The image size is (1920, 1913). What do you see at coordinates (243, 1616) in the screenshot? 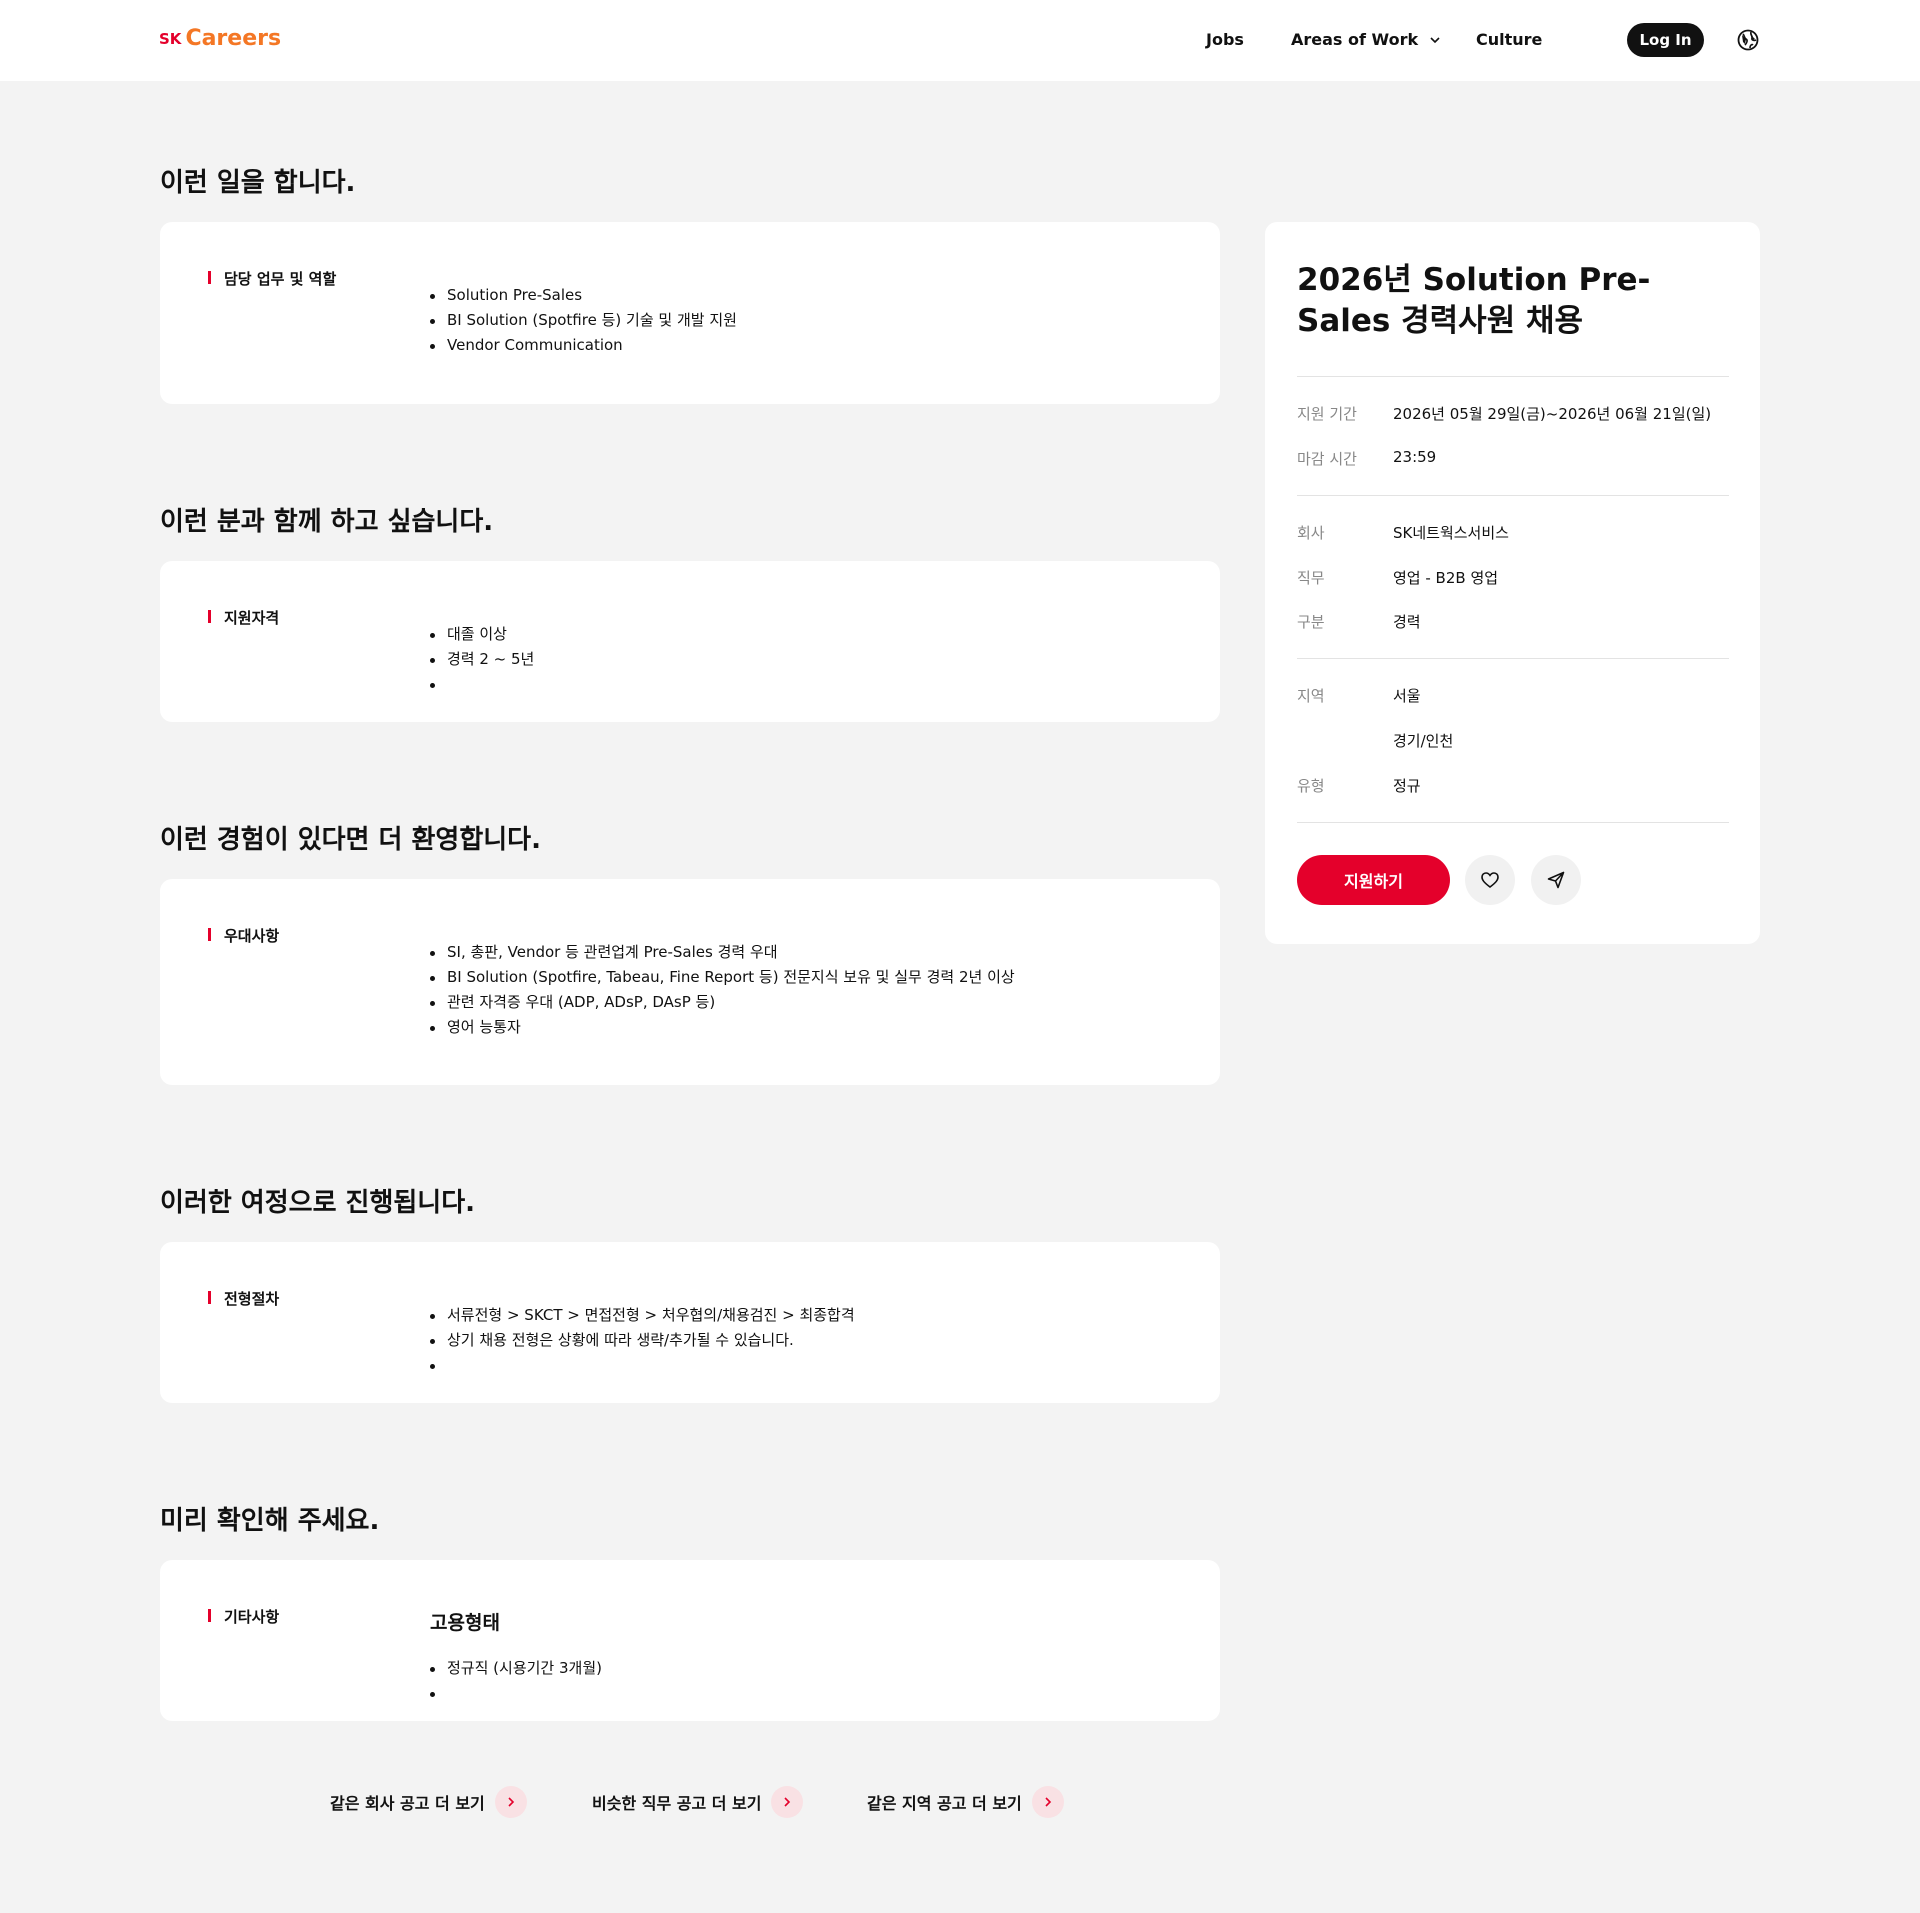
I see `card-label-notice: 기타사항` at bounding box center [243, 1616].